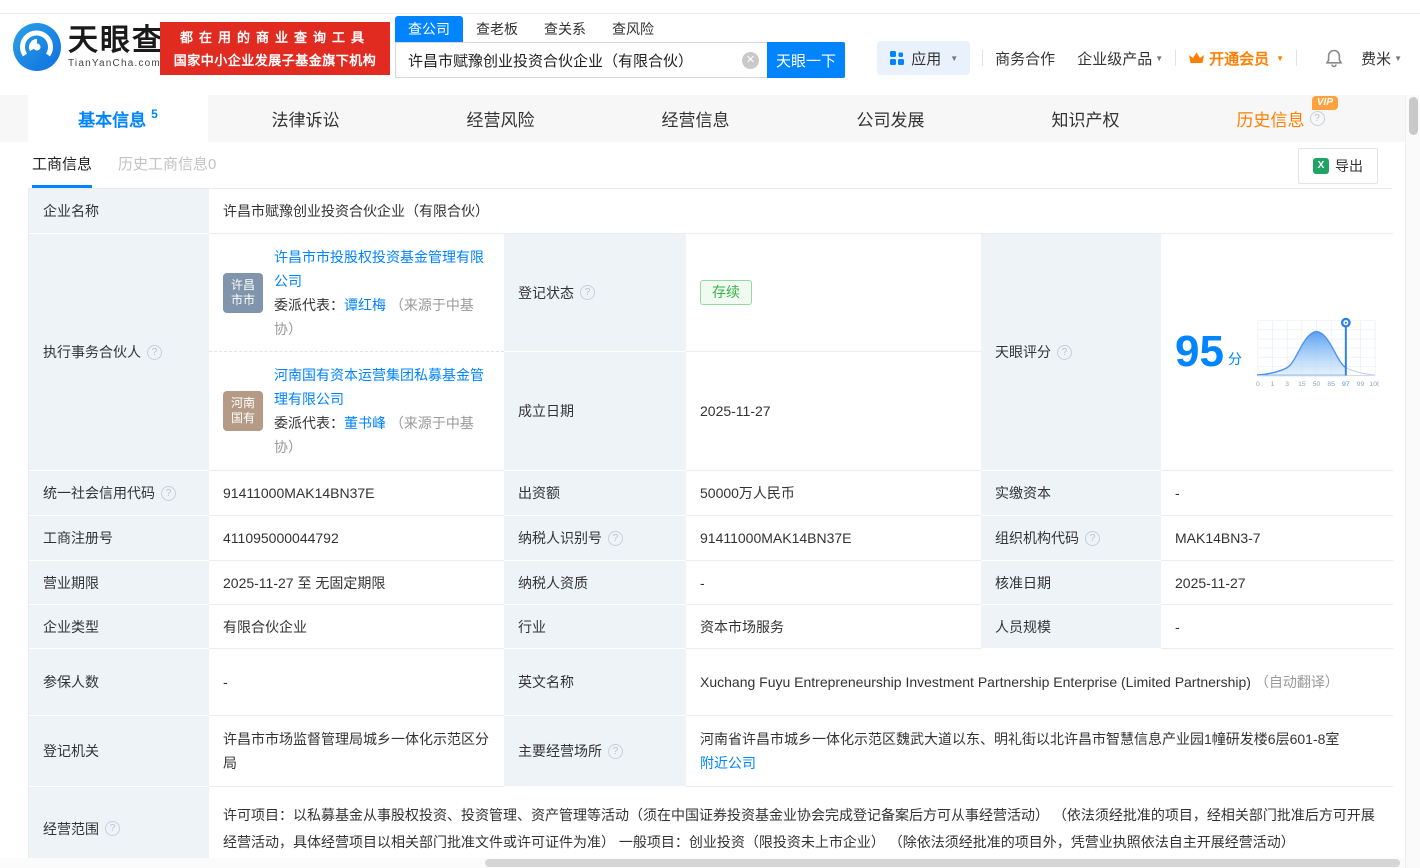  Describe the element at coordinates (274, 37) in the screenshot. I see `banner-line1: 都在用的商业查询工具` at that location.